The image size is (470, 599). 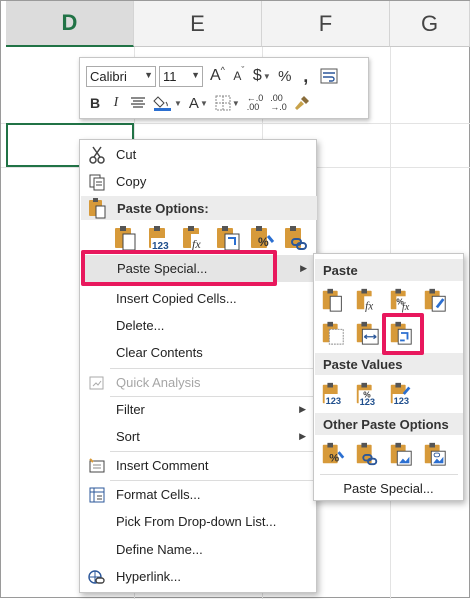 What do you see at coordinates (389, 270) in the screenshot?
I see `paste-header: Paste` at bounding box center [389, 270].